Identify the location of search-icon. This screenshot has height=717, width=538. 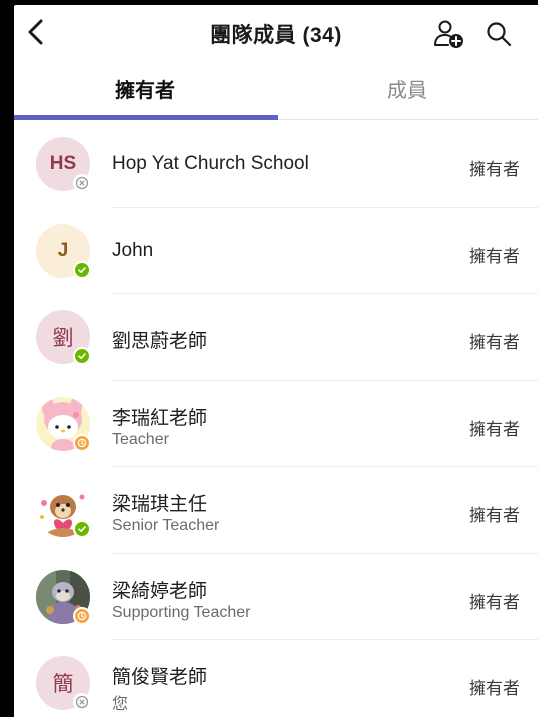
(499, 34).